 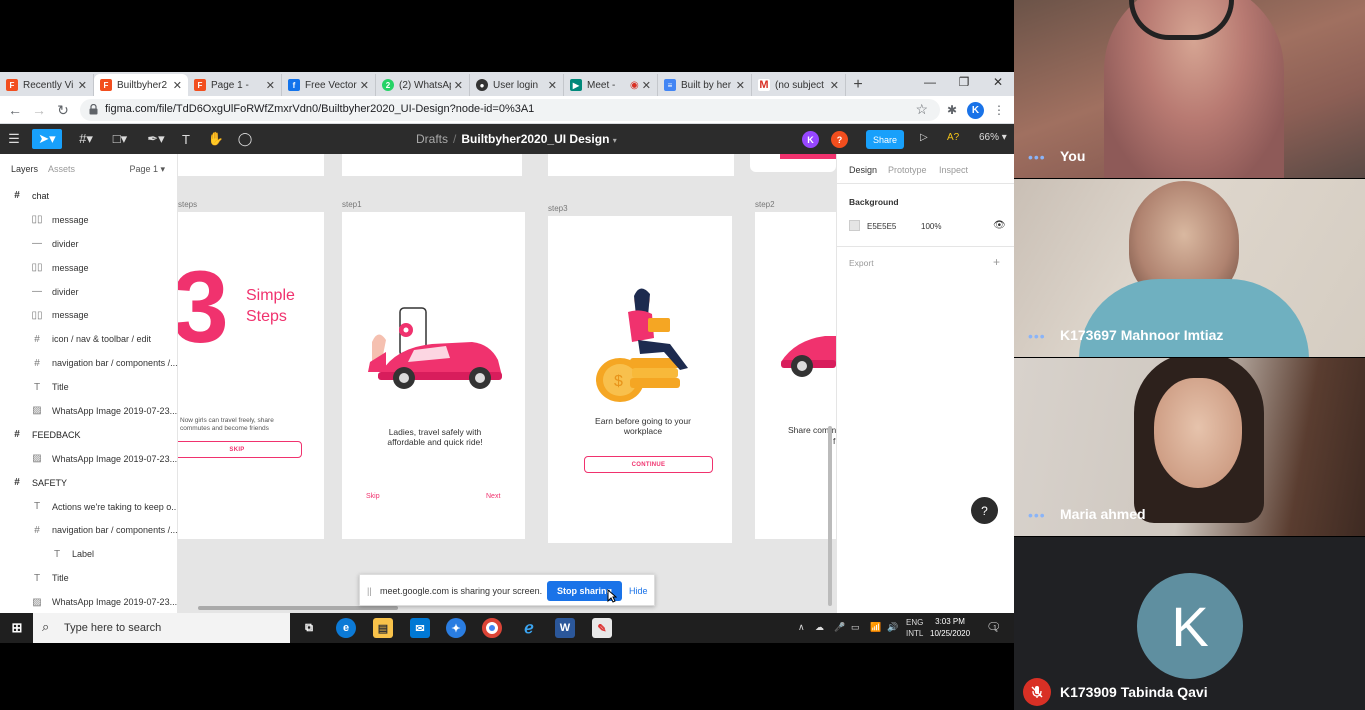 I want to click on pen-tool-icon: ✒▾, so click(x=156, y=139).